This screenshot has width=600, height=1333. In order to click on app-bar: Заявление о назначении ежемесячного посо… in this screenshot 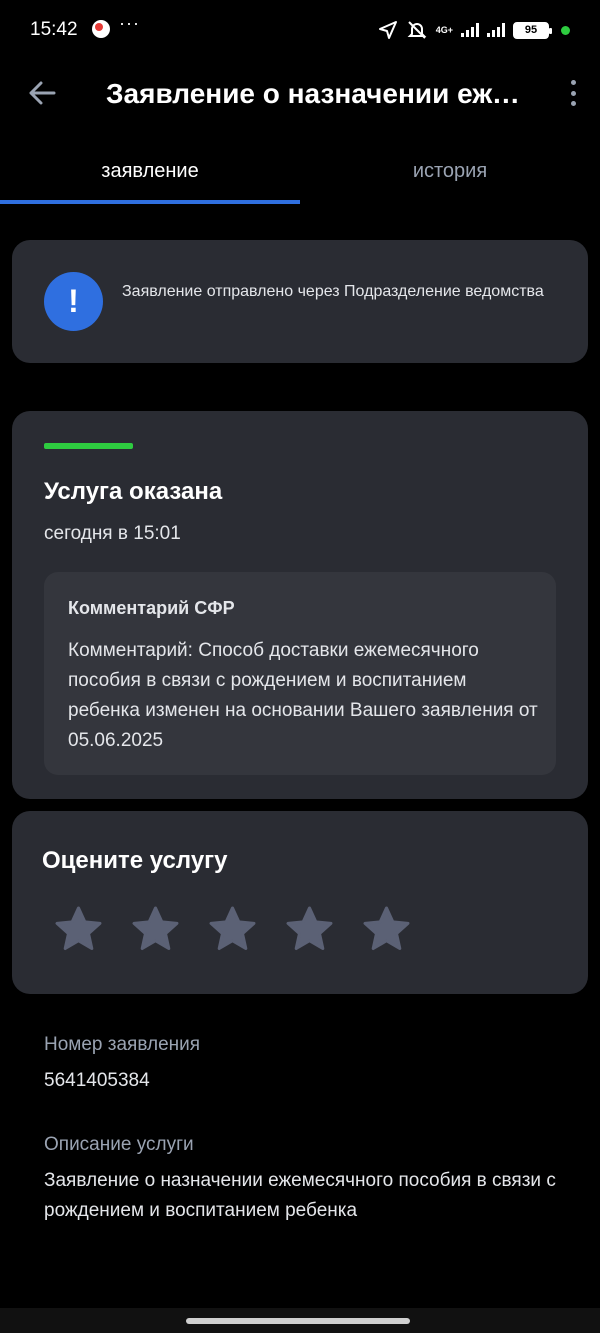, I will do `click(300, 93)`.